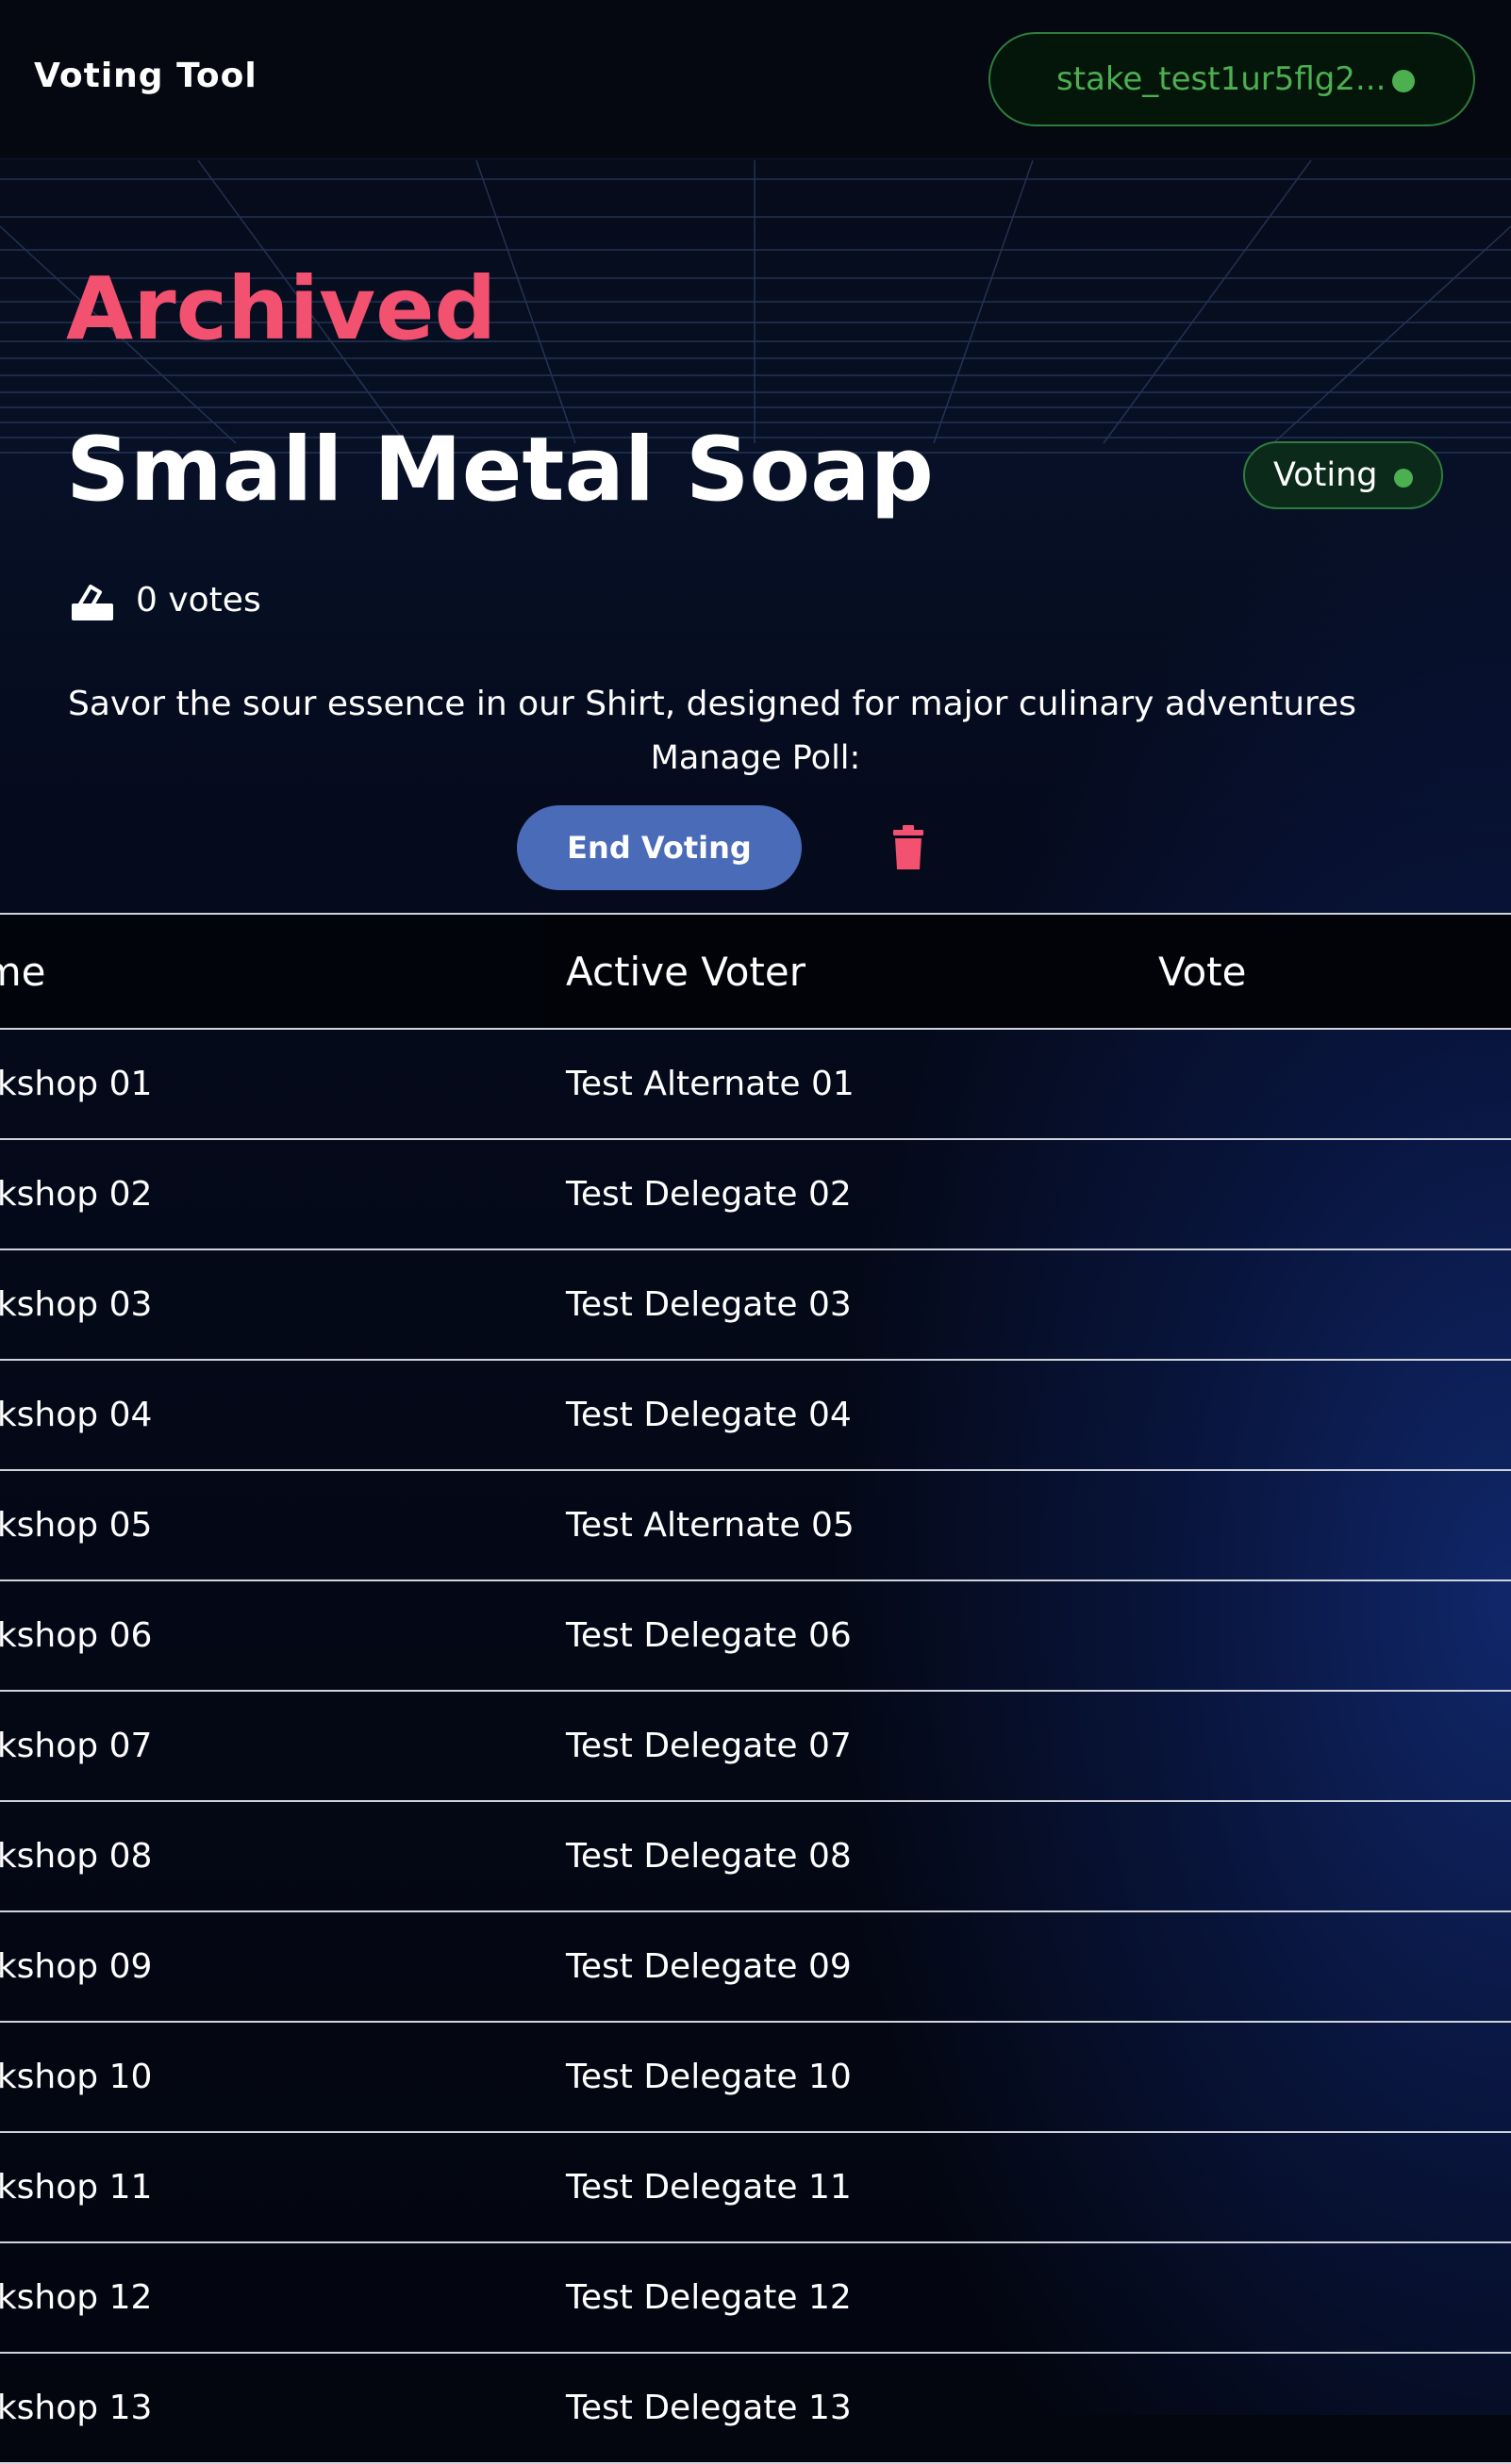 Image resolution: width=1511 pixels, height=2464 pixels. I want to click on ballot-box-icon, so click(92, 602).